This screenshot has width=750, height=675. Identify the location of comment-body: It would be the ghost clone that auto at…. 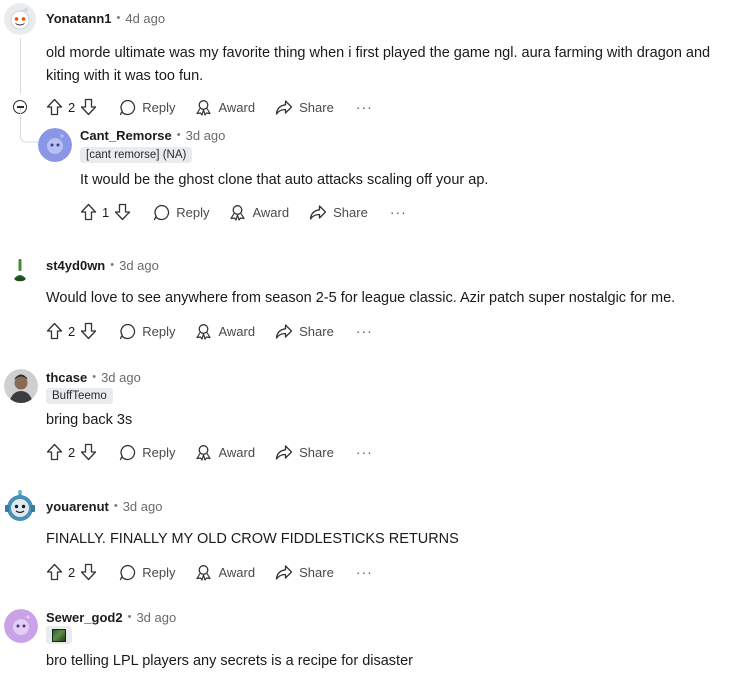
(284, 180).